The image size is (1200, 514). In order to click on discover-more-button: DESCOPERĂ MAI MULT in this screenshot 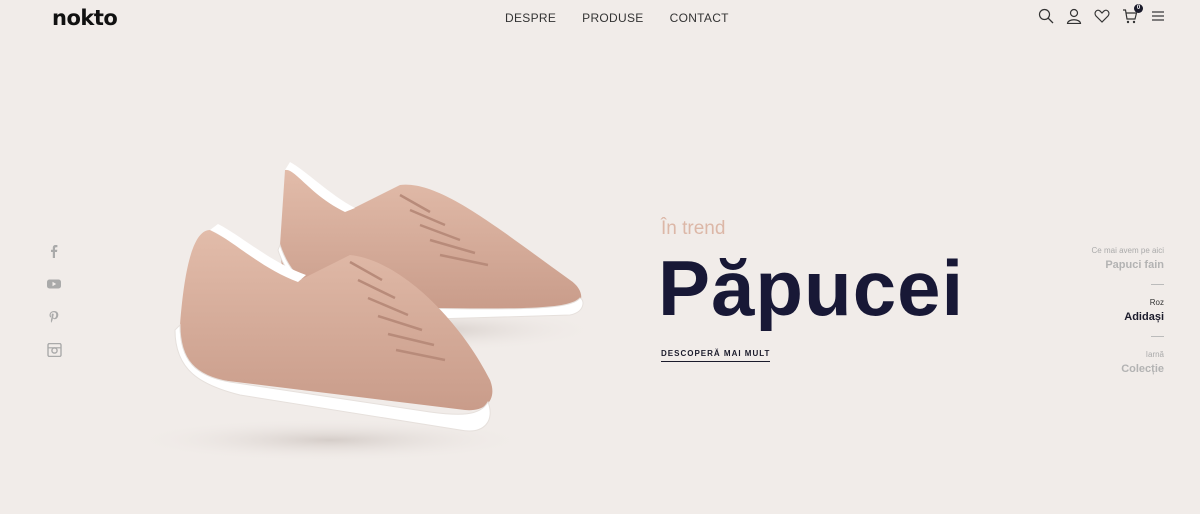, I will do `click(716, 355)`.